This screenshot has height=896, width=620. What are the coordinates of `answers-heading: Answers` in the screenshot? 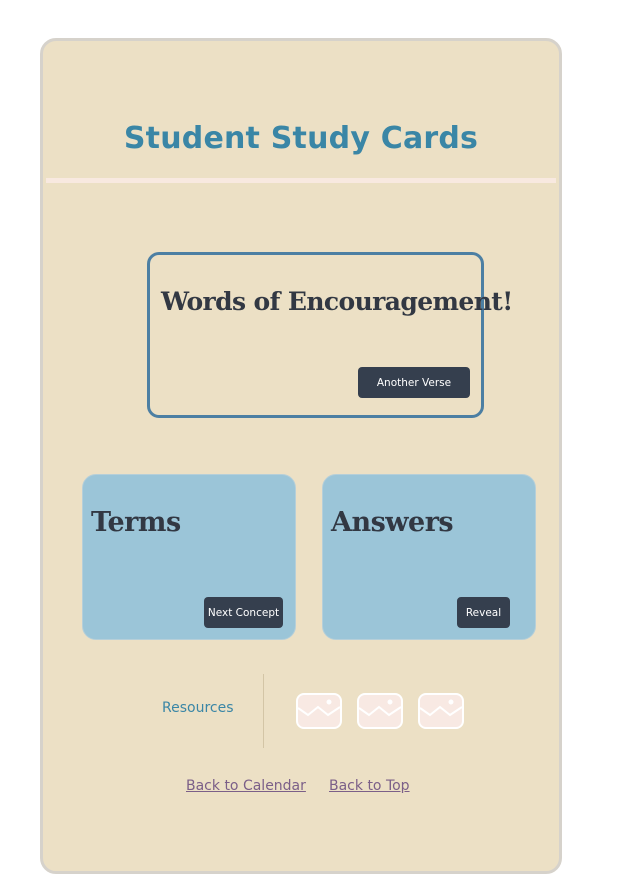 It's located at (392, 522).